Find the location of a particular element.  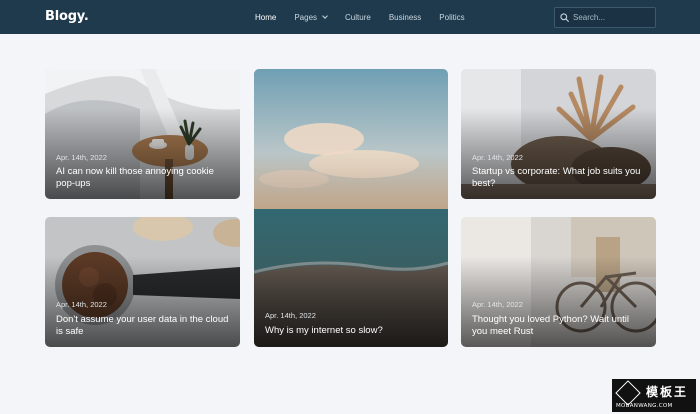

nav-item-home: Home is located at coordinates (265, 17).